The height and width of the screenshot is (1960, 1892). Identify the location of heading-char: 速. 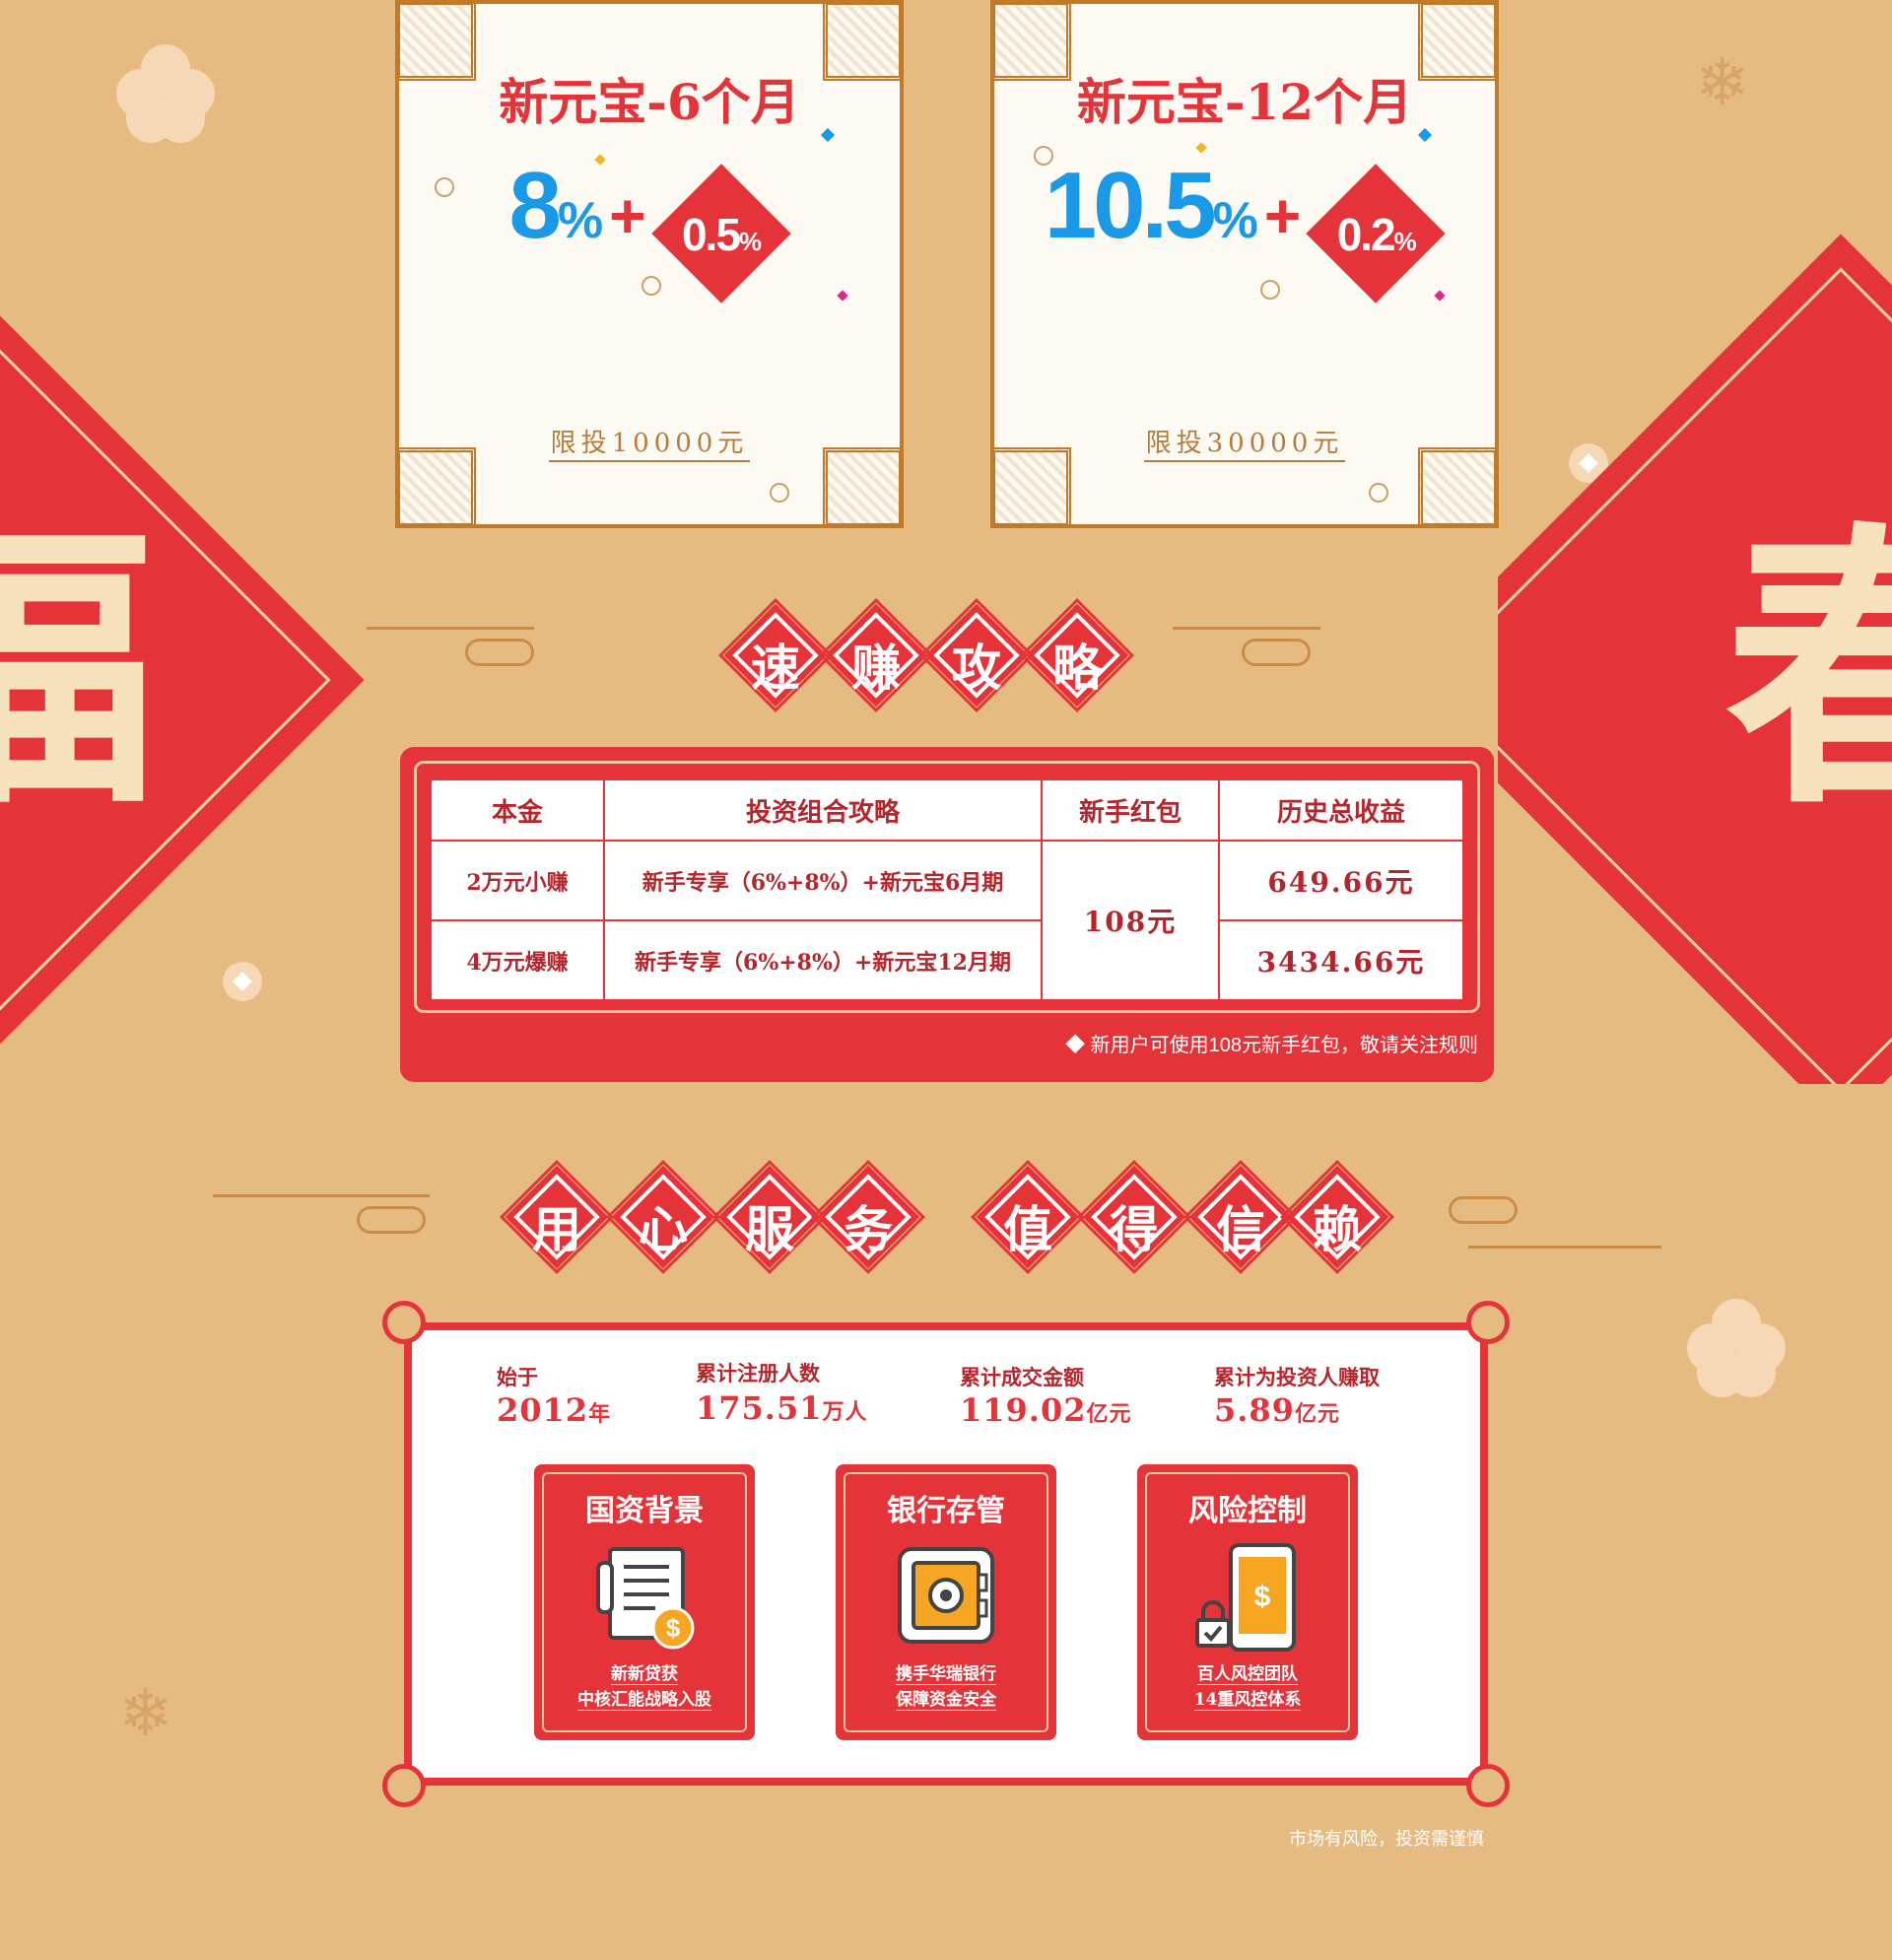
(775, 668).